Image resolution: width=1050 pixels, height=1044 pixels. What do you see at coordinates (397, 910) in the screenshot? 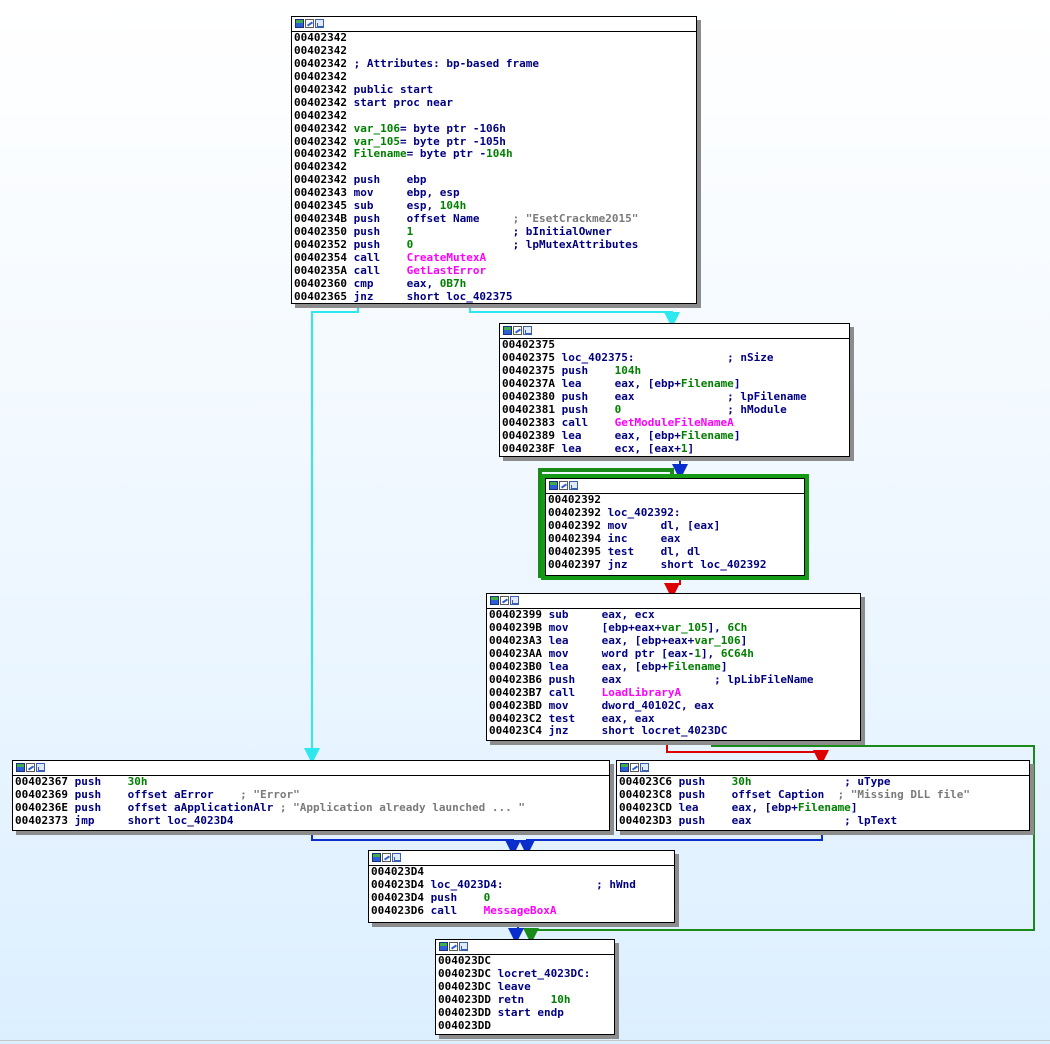
I see `asm-address: 004023D6` at bounding box center [397, 910].